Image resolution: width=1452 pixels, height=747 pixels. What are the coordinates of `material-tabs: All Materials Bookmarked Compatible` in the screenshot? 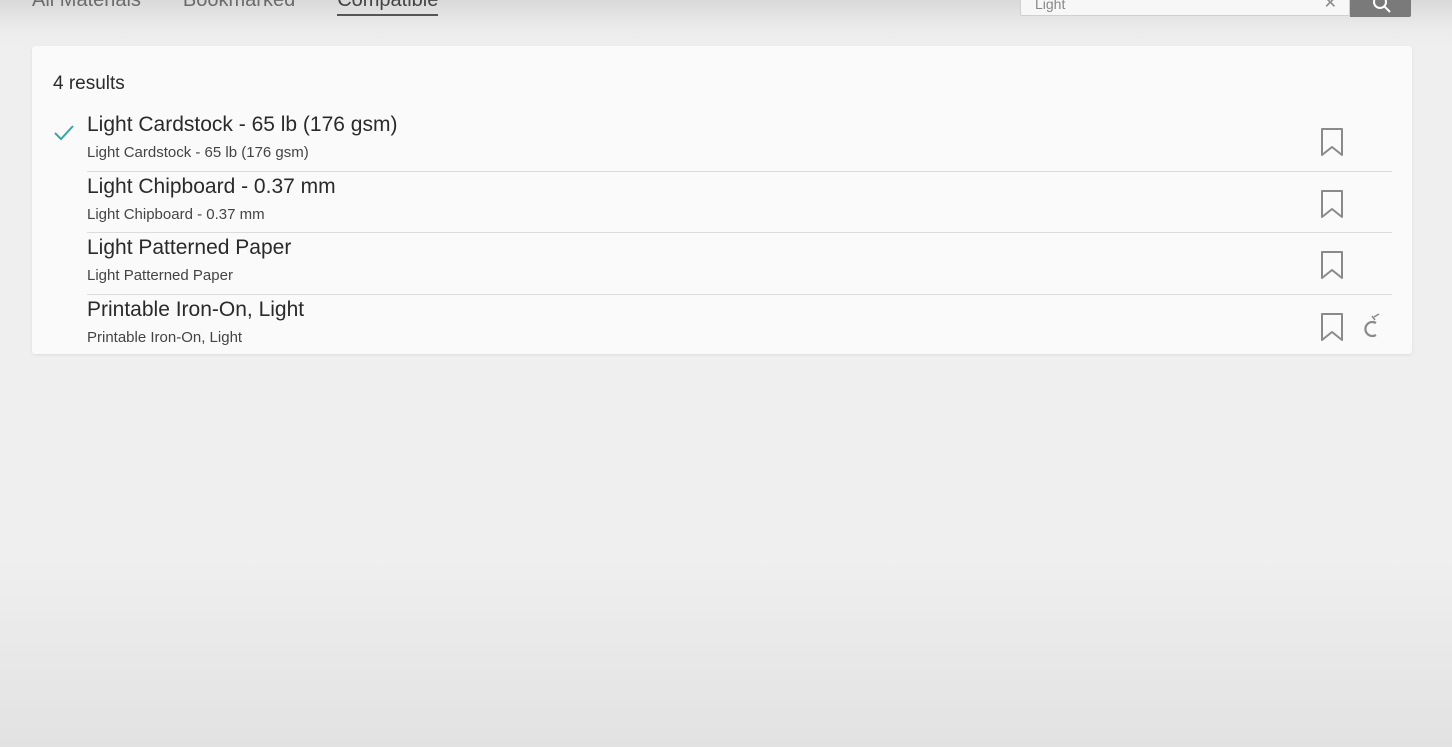 It's located at (235, 8).